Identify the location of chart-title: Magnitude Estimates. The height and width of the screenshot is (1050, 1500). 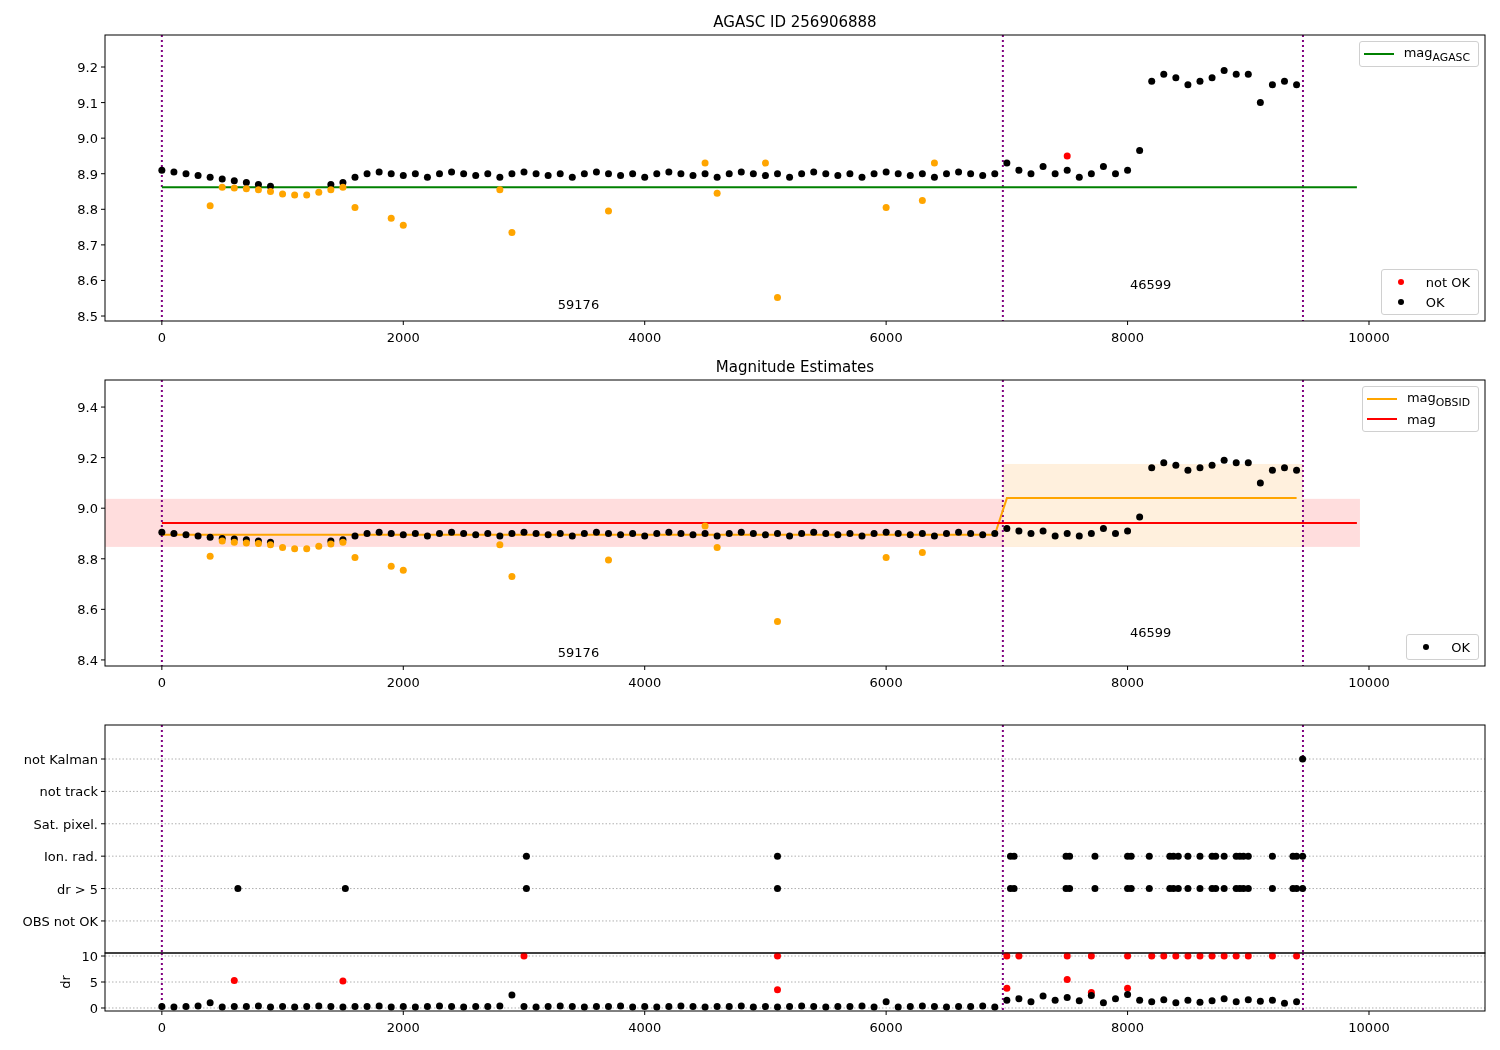
(795, 367).